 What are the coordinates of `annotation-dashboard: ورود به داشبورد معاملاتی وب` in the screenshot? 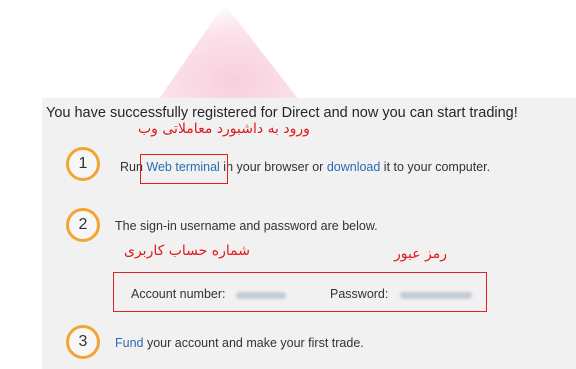 It's located at (224, 129).